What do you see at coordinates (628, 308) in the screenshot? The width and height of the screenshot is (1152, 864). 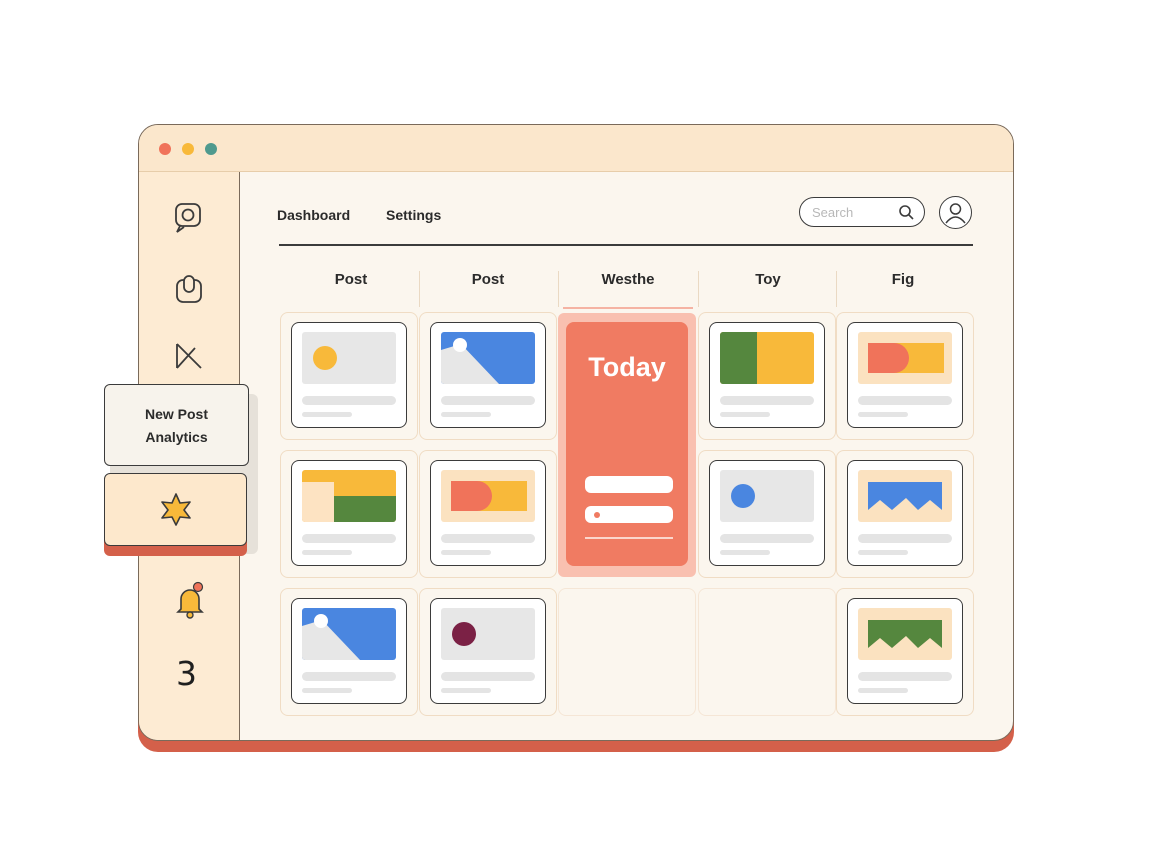 I see `today-column-underline` at bounding box center [628, 308].